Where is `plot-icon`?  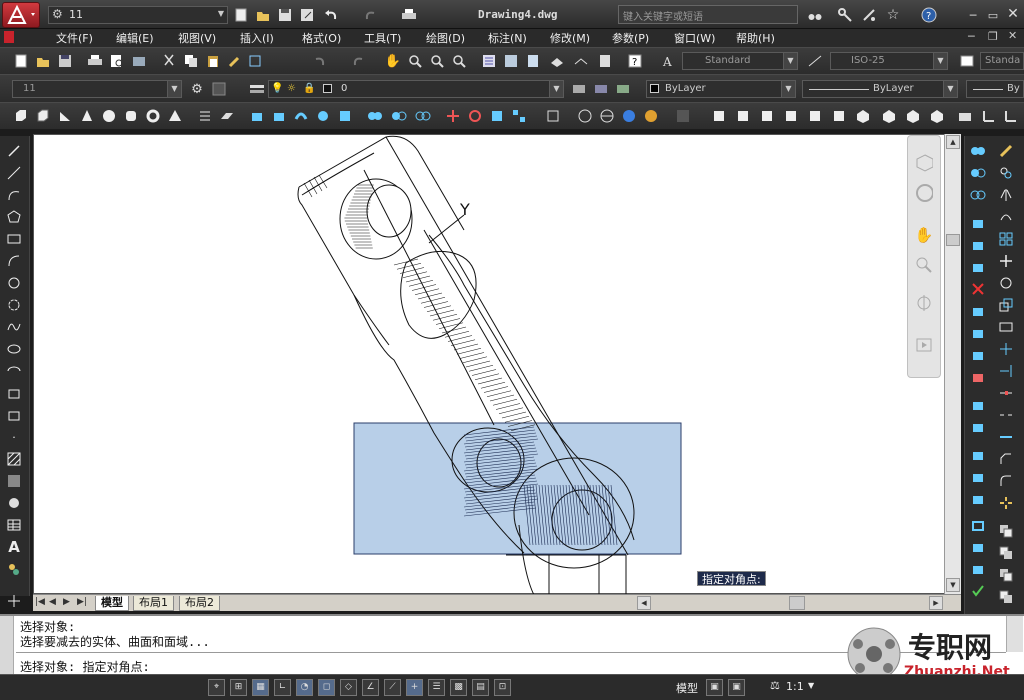 plot-icon is located at coordinates (409, 15).